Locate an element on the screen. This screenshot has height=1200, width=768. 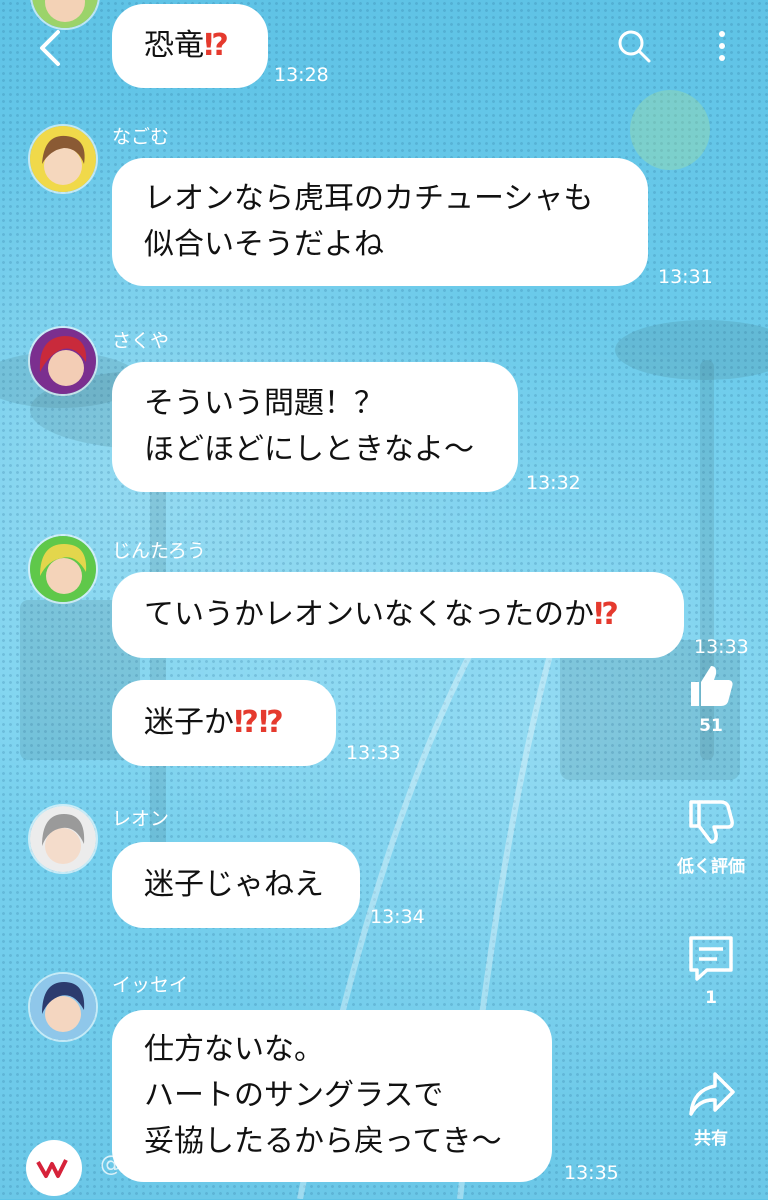
comment-icon is located at coordinates (711, 958).